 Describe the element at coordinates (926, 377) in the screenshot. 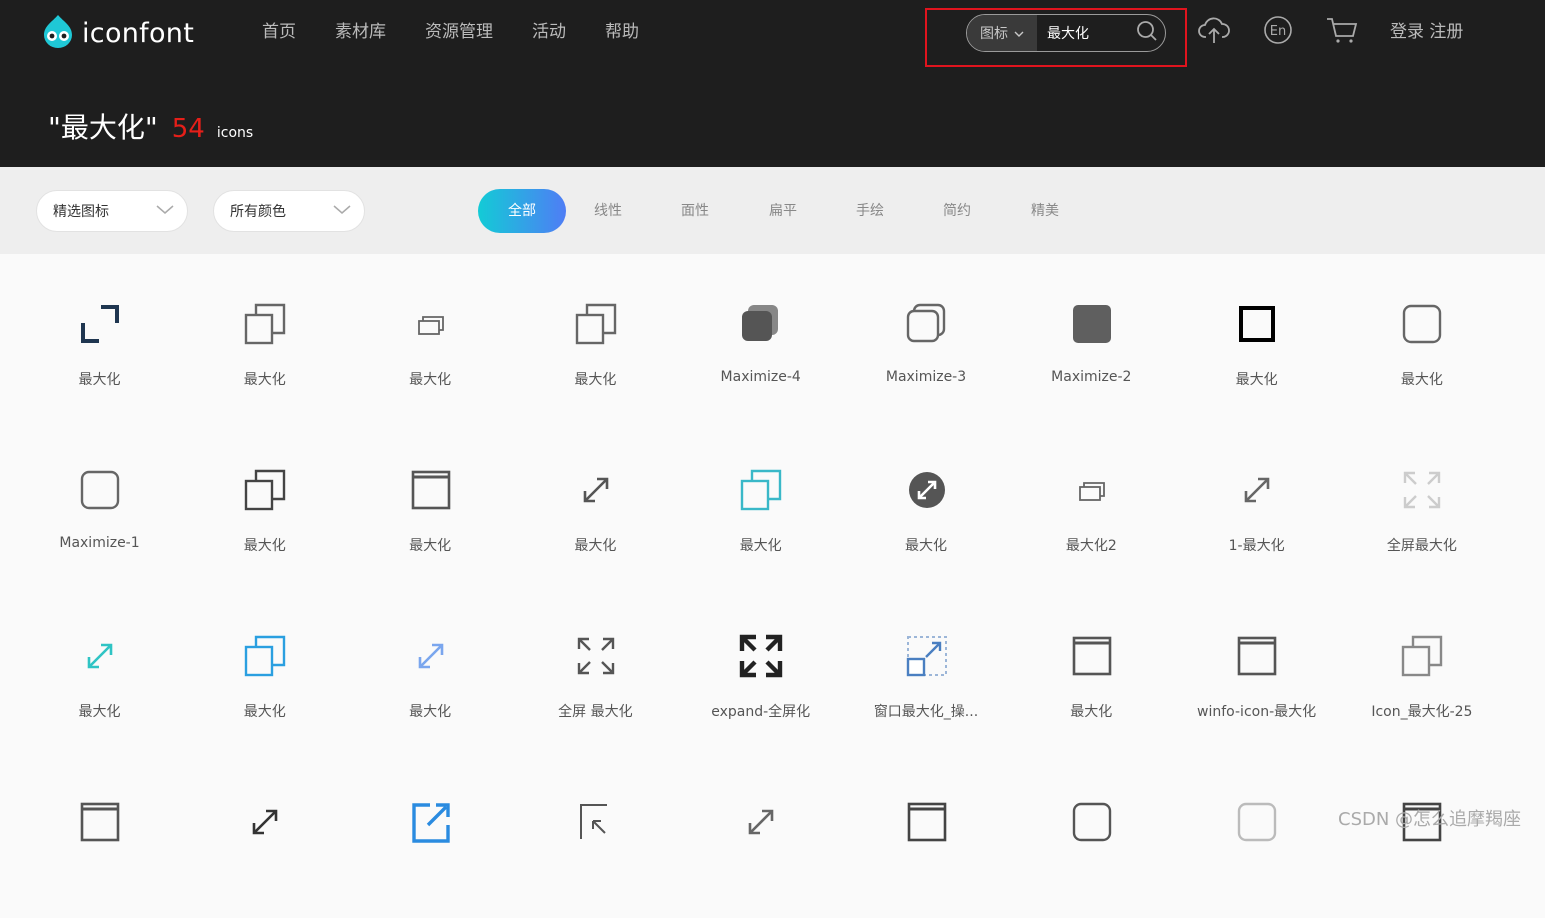

I see `icon-card-label: Maximize-3` at that location.